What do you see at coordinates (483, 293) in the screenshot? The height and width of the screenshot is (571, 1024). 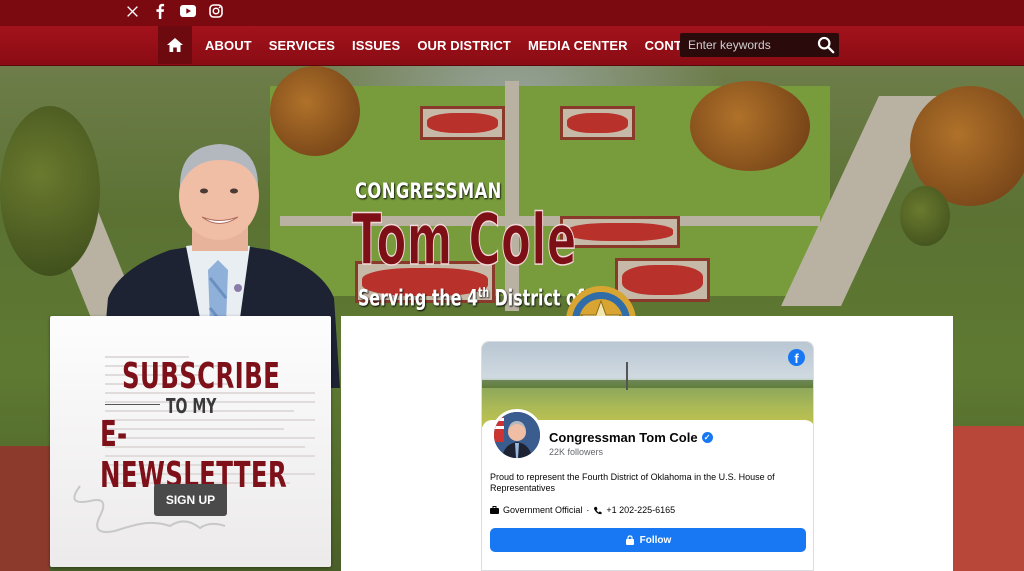 I see `hero-subtitle-sup: th` at bounding box center [483, 293].